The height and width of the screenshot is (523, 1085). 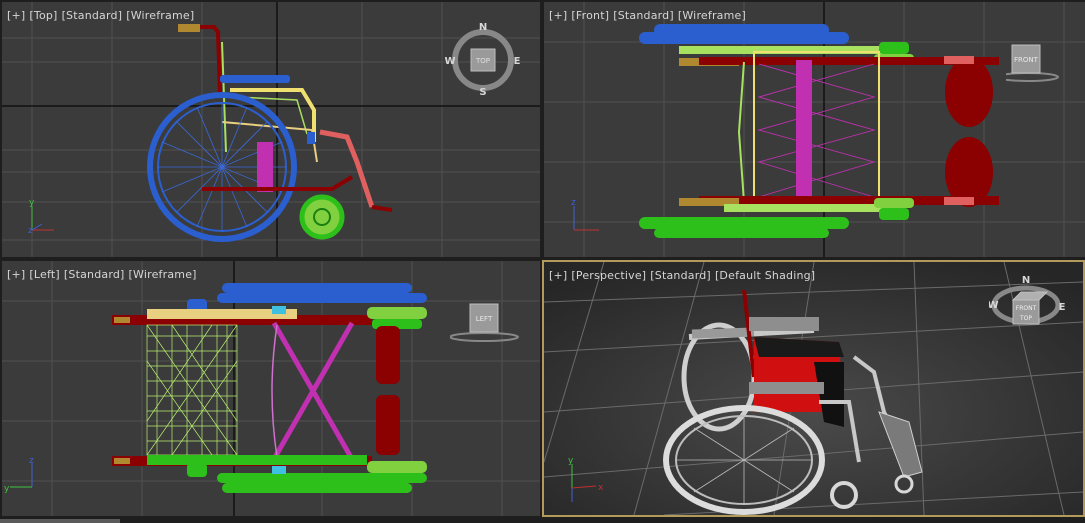 I want to click on axis-tripod-front, so click(x=586, y=218).